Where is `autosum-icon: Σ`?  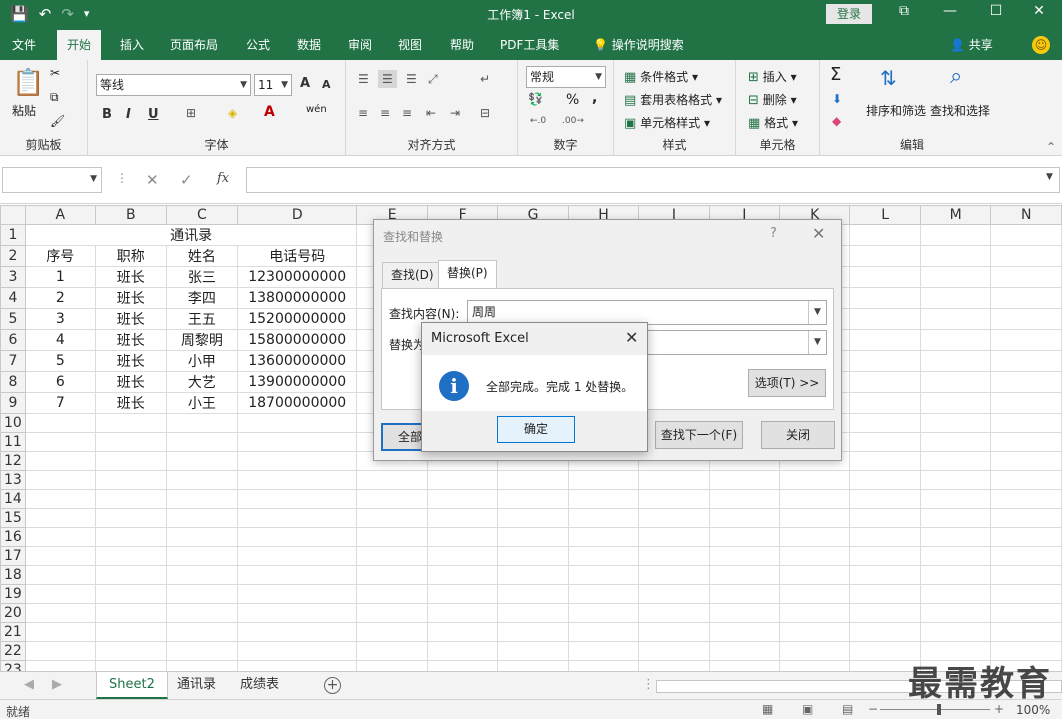 autosum-icon: Σ is located at coordinates (835, 74).